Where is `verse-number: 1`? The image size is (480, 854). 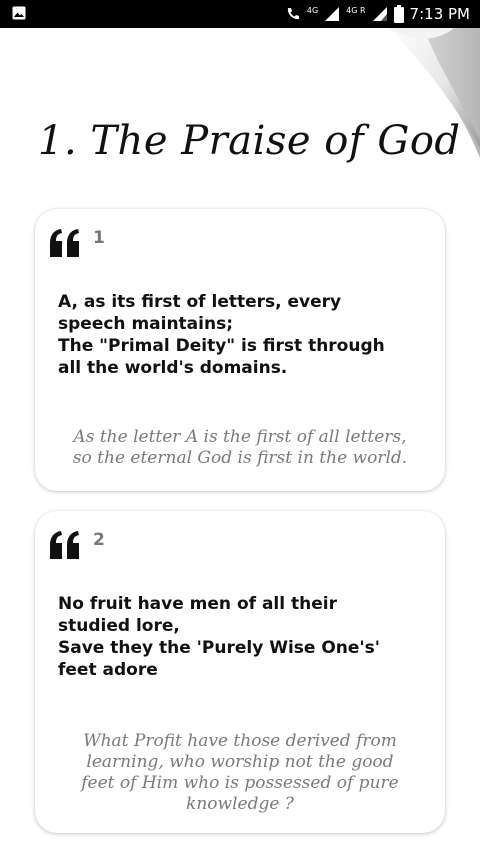
verse-number: 1 is located at coordinates (99, 238).